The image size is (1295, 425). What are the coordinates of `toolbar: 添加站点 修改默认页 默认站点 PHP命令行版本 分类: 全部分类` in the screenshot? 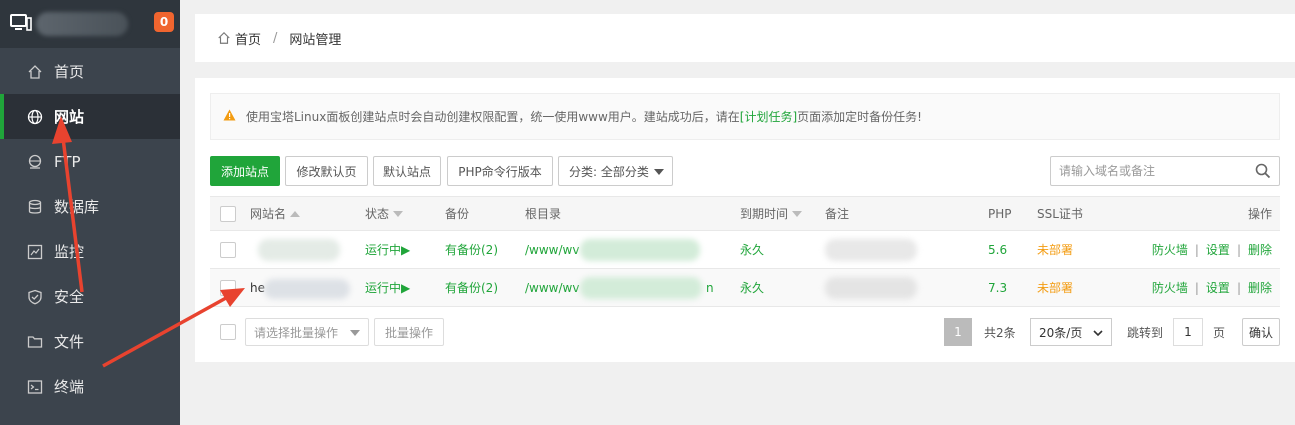 It's located at (745, 171).